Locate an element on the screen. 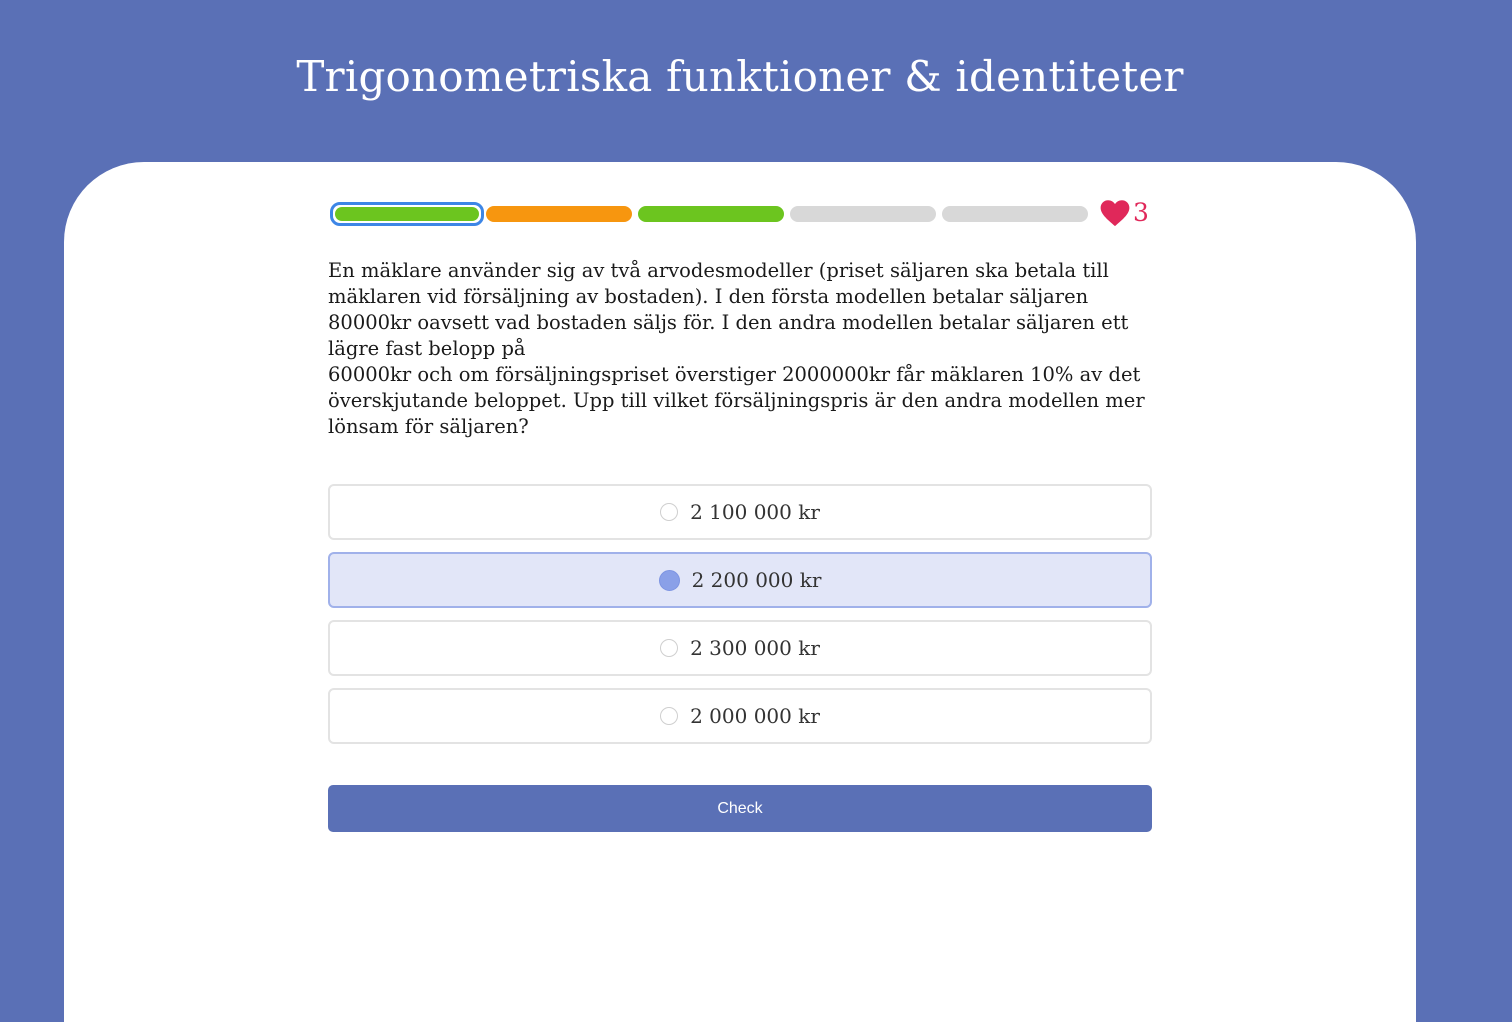 This screenshot has height=1022, width=1512. heart-icon is located at coordinates (1115, 212).